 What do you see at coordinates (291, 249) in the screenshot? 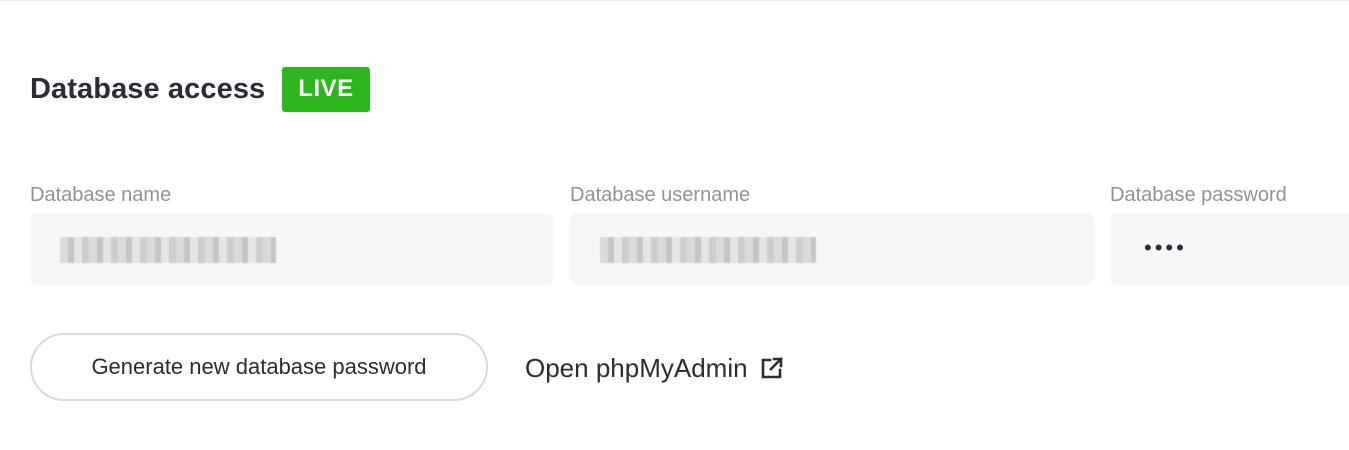
I see `database-name-value` at bounding box center [291, 249].